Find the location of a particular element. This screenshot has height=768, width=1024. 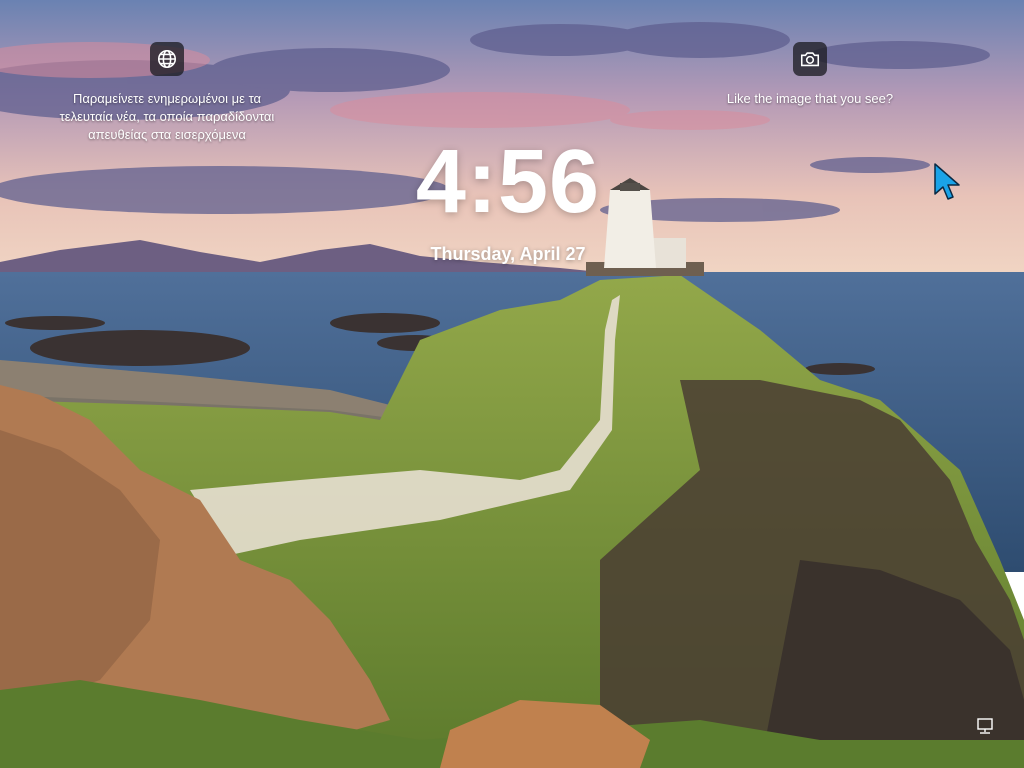

photo-widget-text: Like the image that you see? is located at coordinates (810, 99).